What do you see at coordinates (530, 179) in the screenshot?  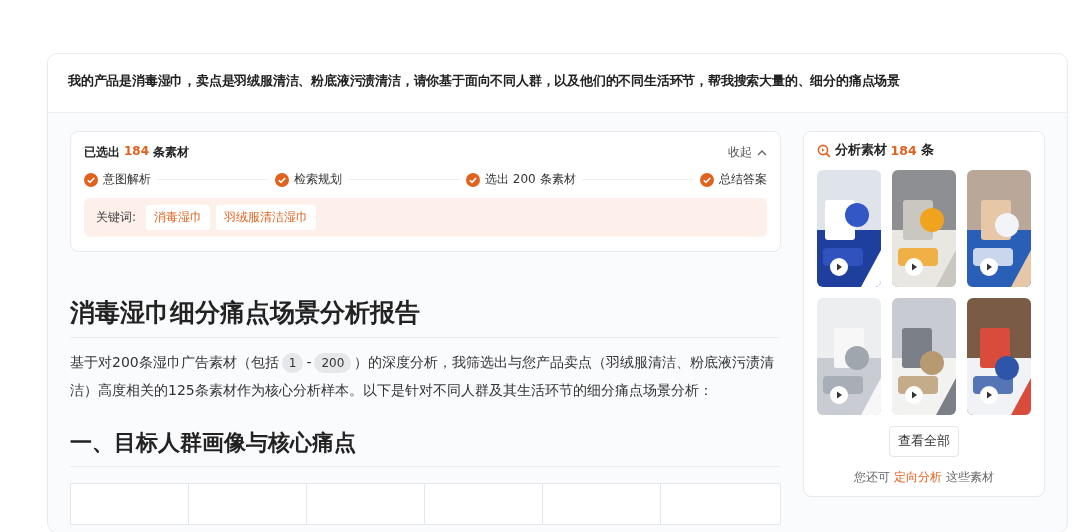 I see `step-label: 选出 200 条素材` at bounding box center [530, 179].